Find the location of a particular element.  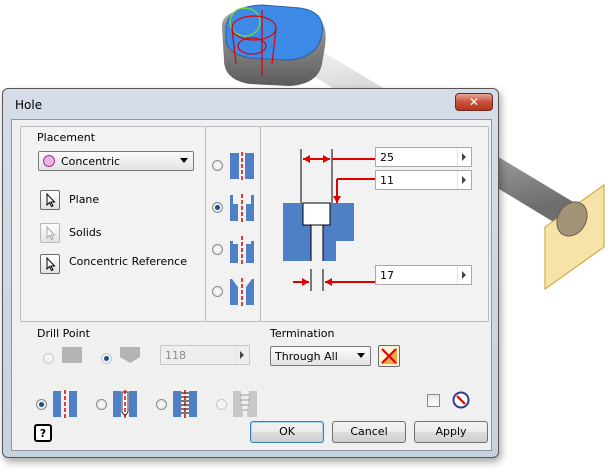

drill-point-panel: Drill Point 118 is located at coordinates (140, 346).